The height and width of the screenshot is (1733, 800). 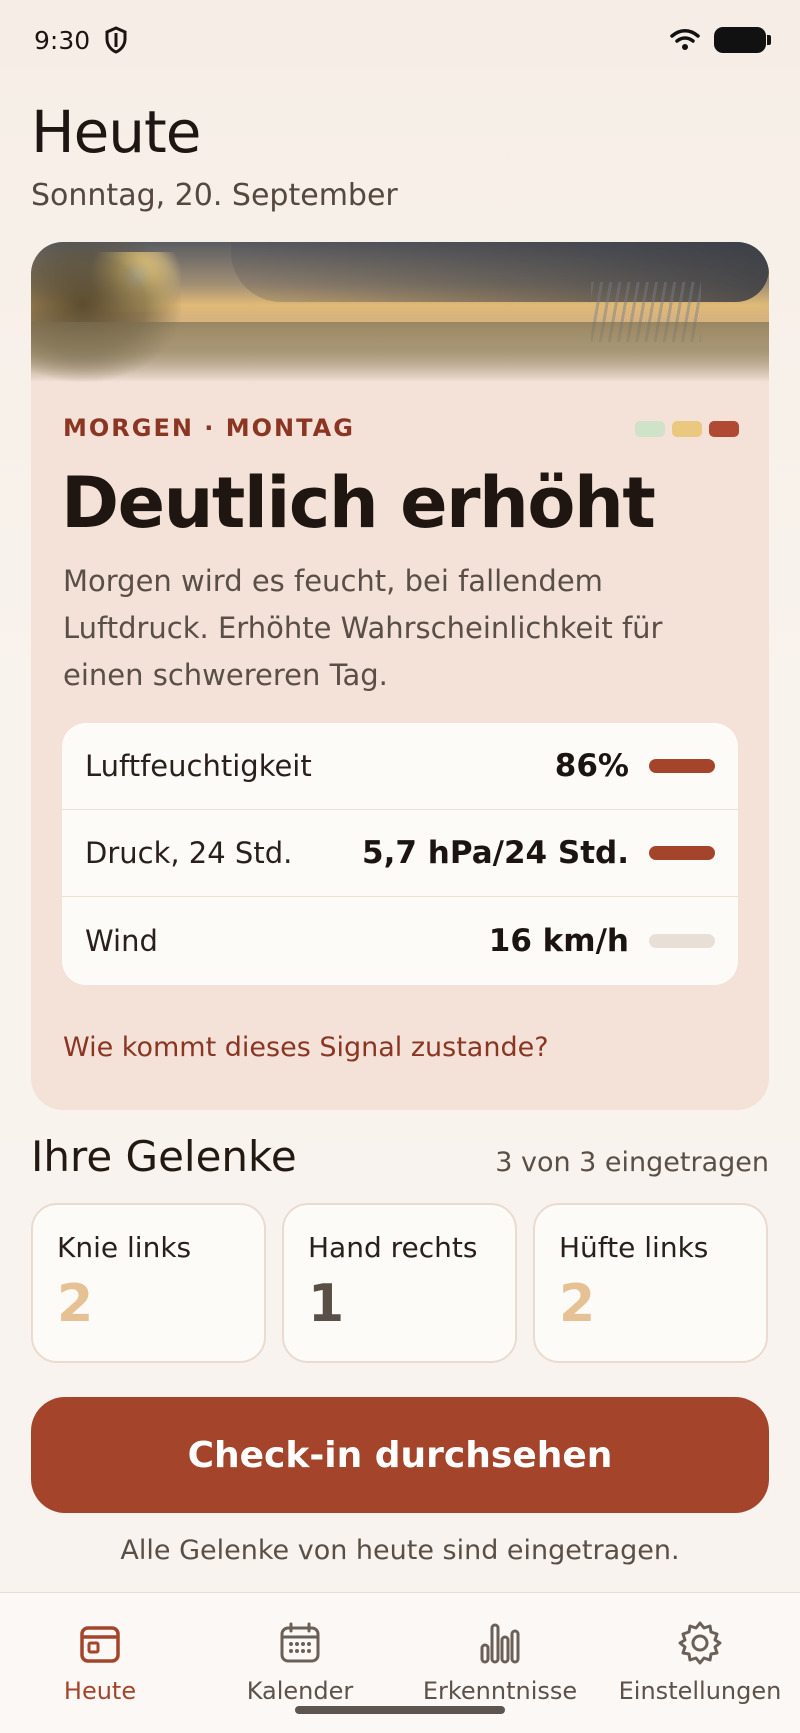 I want to click on metric-value: 5,7 hPa/24 Std., so click(x=495, y=853).